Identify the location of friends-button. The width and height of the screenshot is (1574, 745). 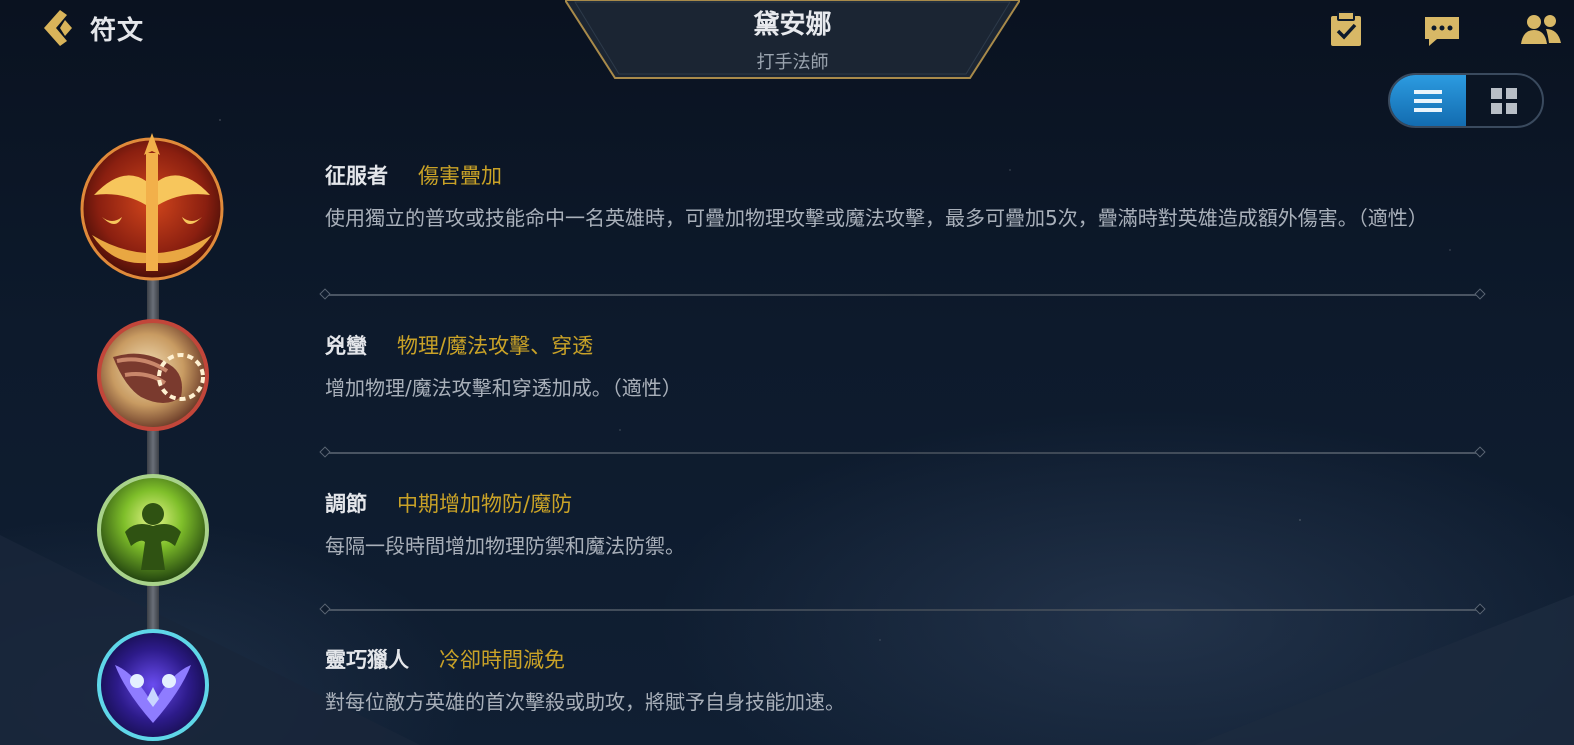
(1540, 30).